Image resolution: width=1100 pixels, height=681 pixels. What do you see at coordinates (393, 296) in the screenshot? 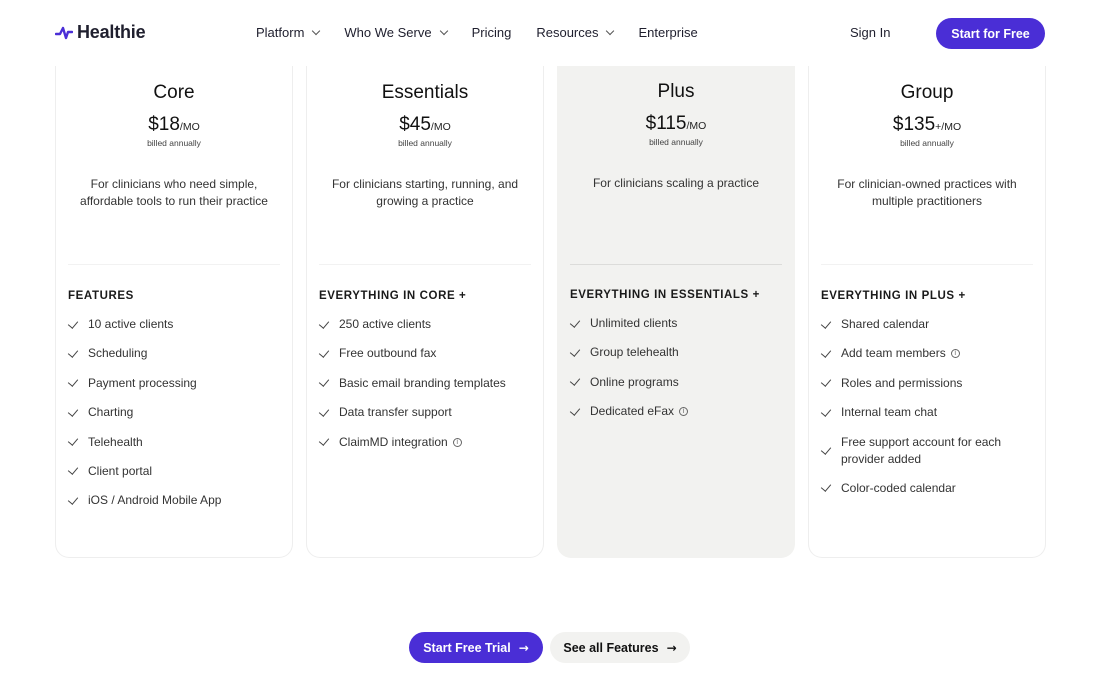
I see `features-heading: EVERYTHING IN CORE +` at bounding box center [393, 296].